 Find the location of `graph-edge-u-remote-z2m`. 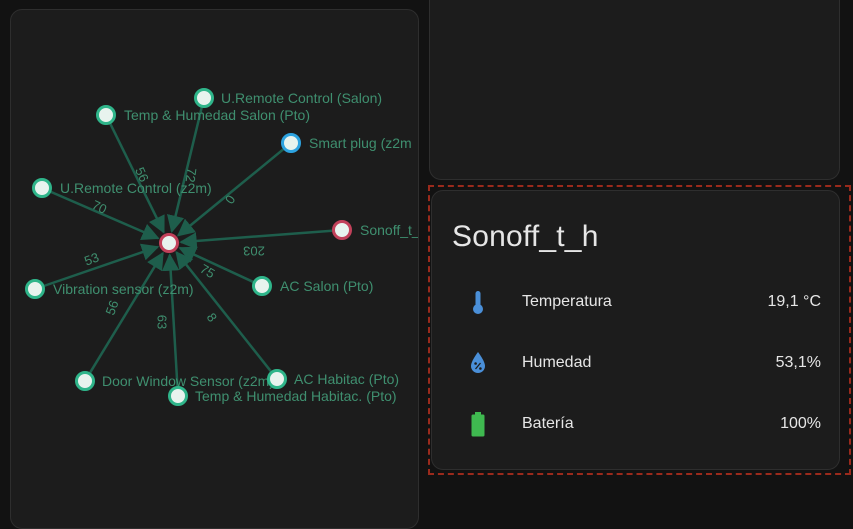

graph-edge-u-remote-z2m is located at coordinates (105, 215).